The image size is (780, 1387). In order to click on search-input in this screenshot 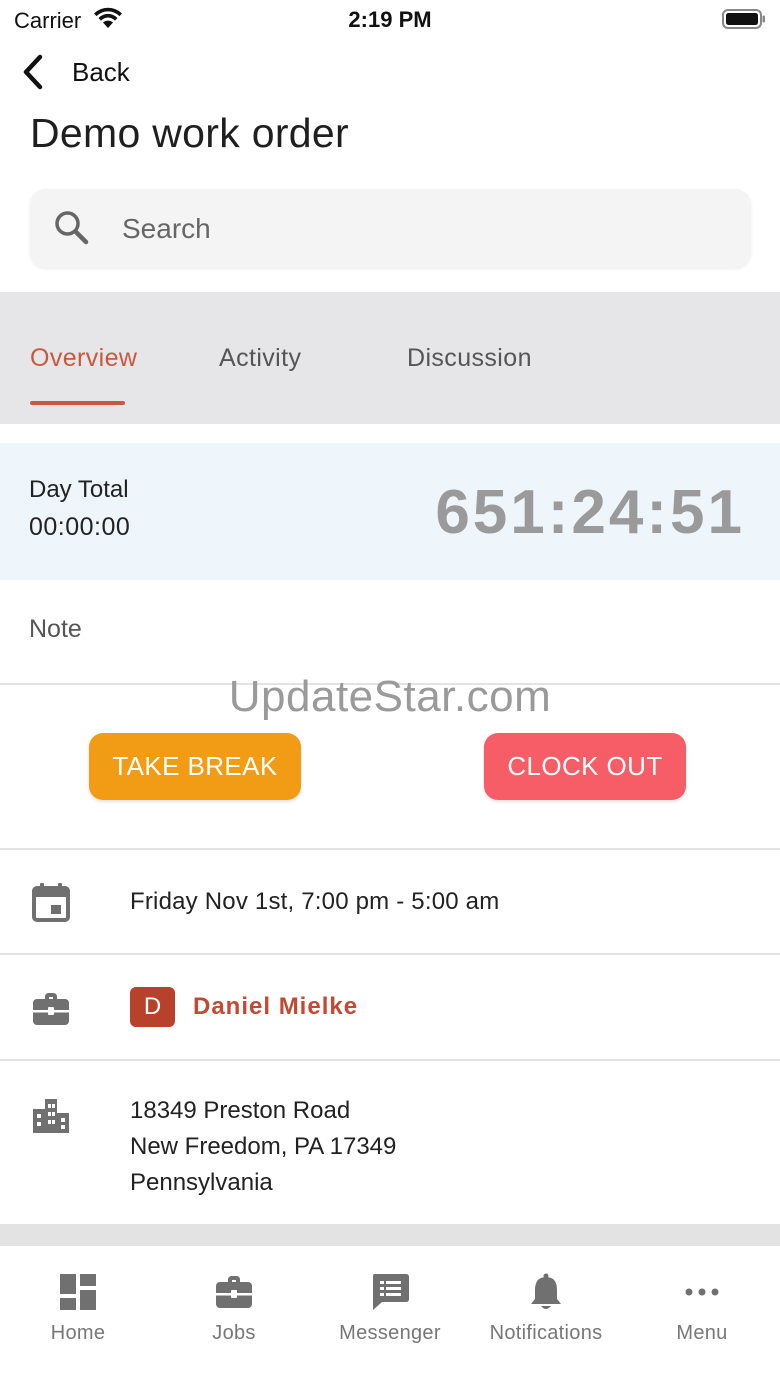, I will do `click(422, 228)`.